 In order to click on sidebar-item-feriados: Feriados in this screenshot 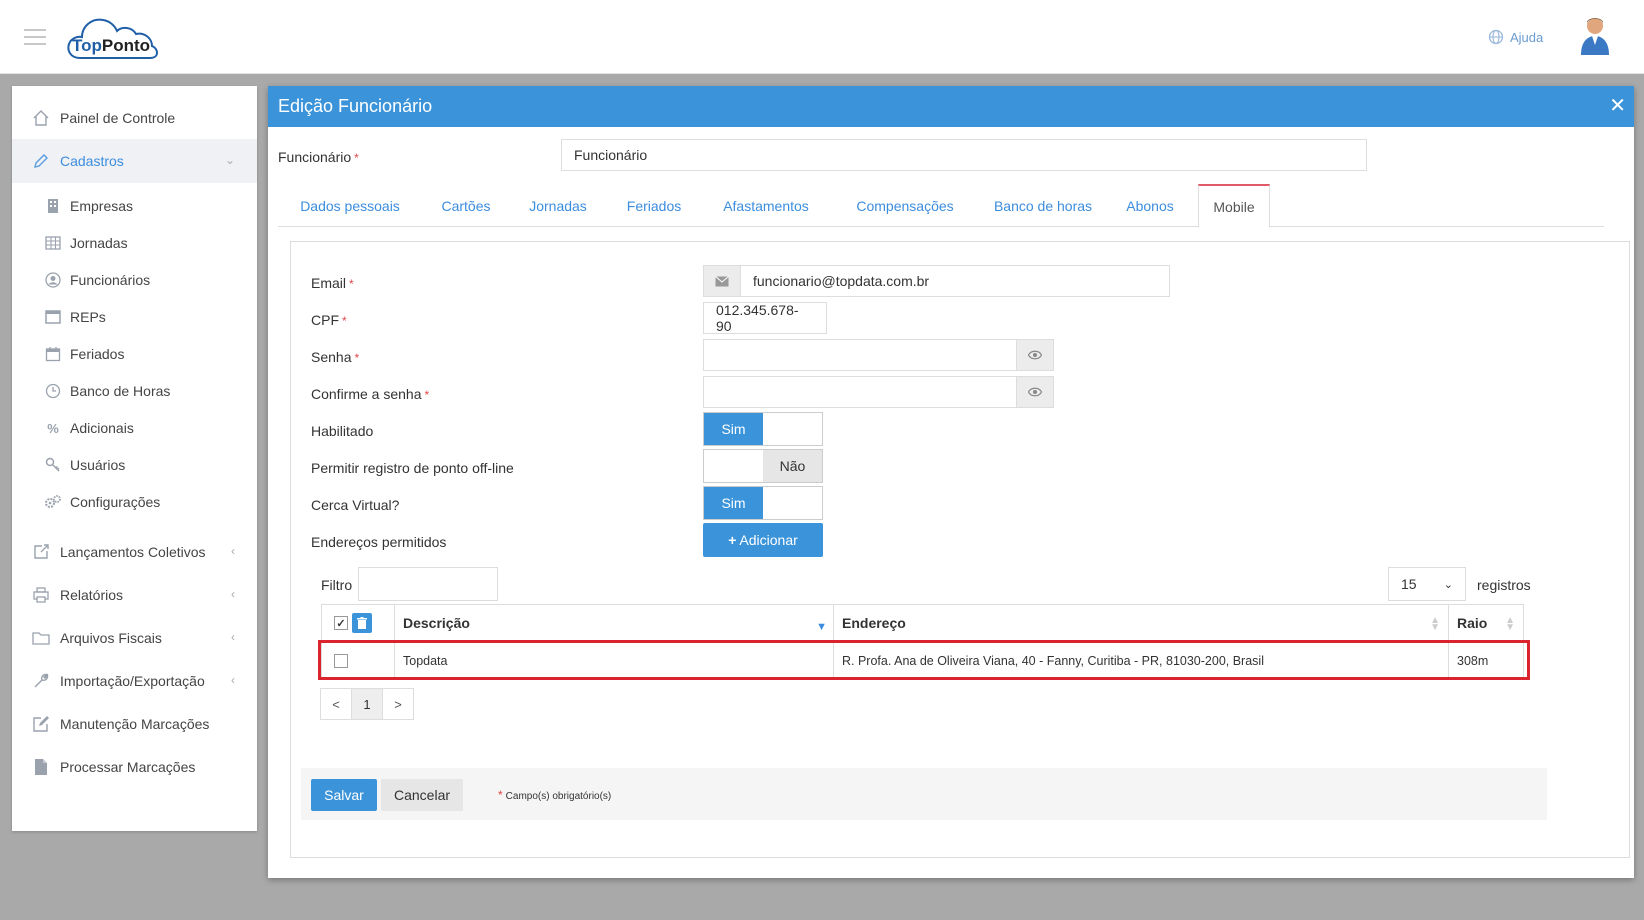, I will do `click(134, 354)`.